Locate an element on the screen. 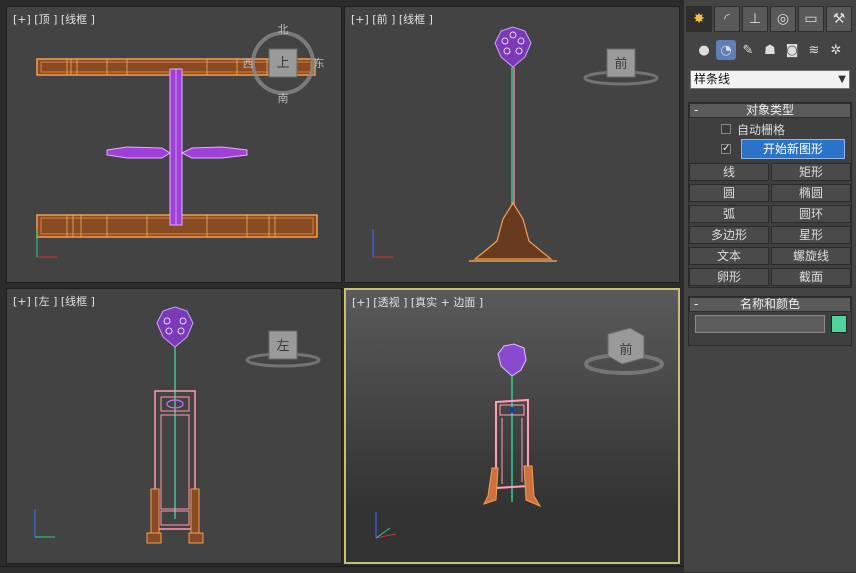  ngon-button: 多边形 is located at coordinates (729, 235).